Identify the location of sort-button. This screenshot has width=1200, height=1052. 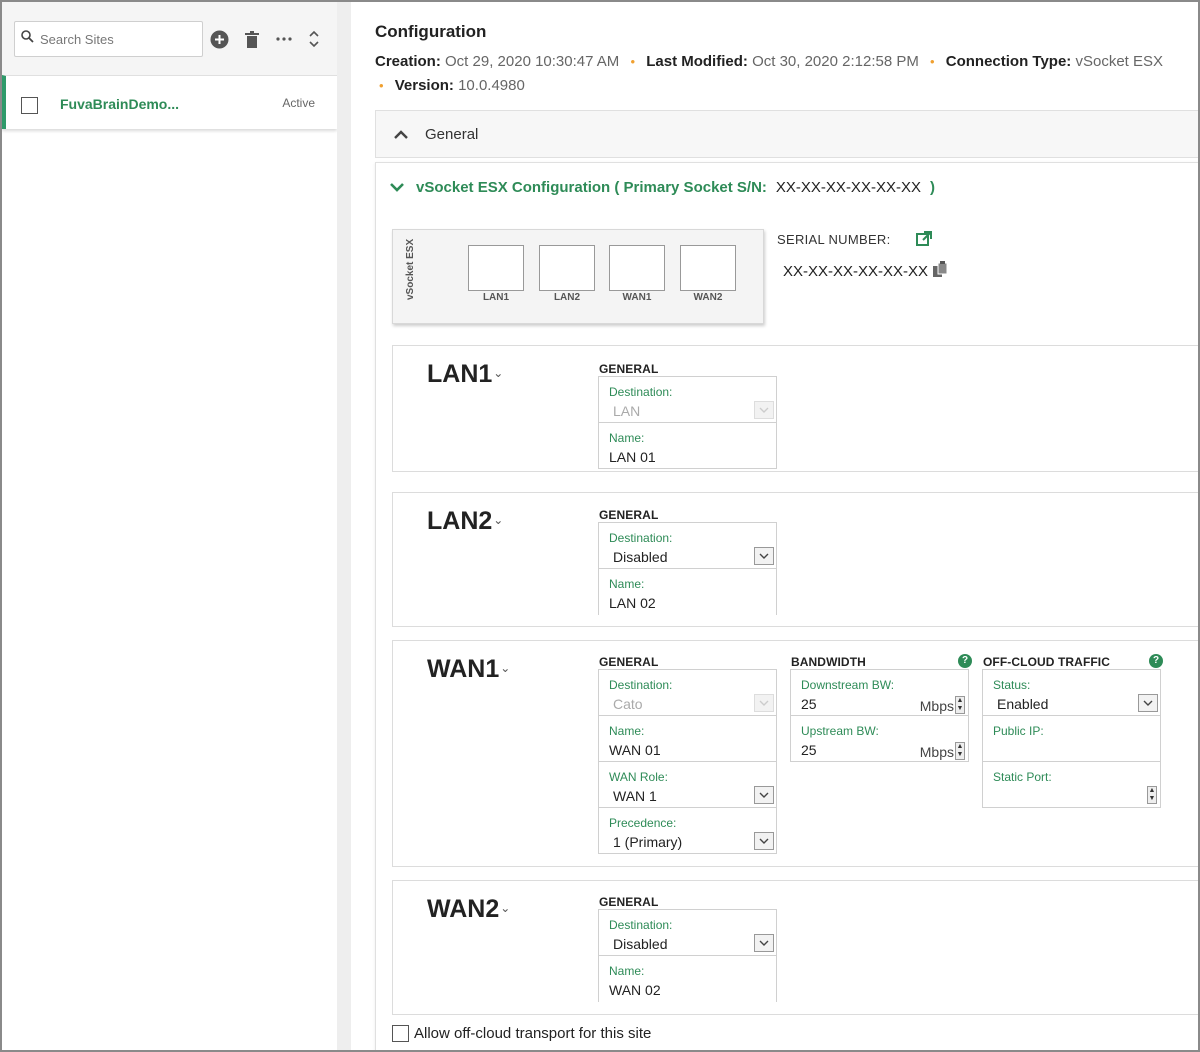
(314, 39).